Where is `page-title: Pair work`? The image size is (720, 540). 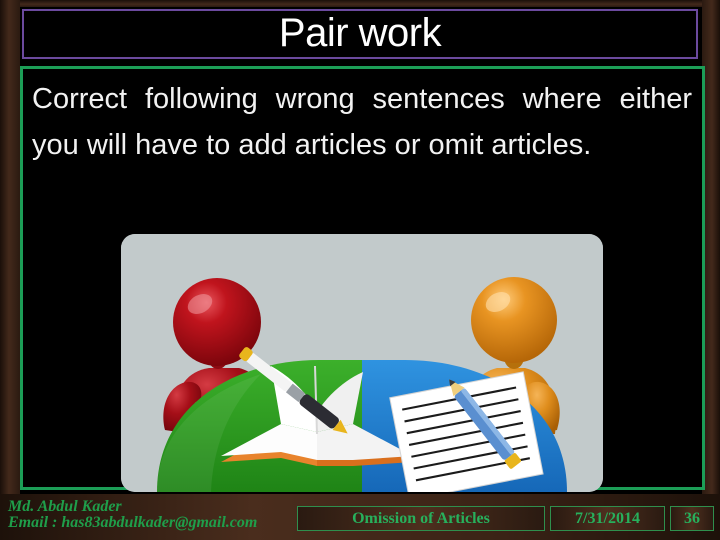 page-title: Pair work is located at coordinates (360, 33).